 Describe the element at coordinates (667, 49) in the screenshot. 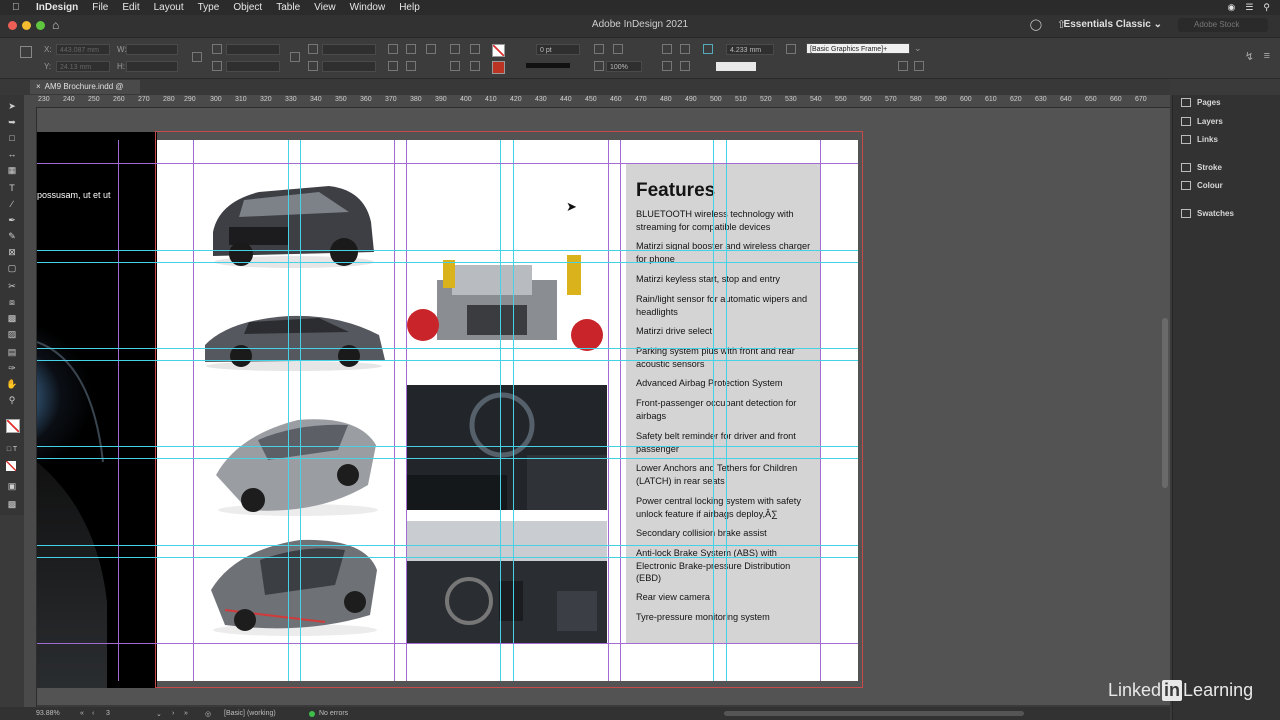

I see `text-wrap-icon` at that location.